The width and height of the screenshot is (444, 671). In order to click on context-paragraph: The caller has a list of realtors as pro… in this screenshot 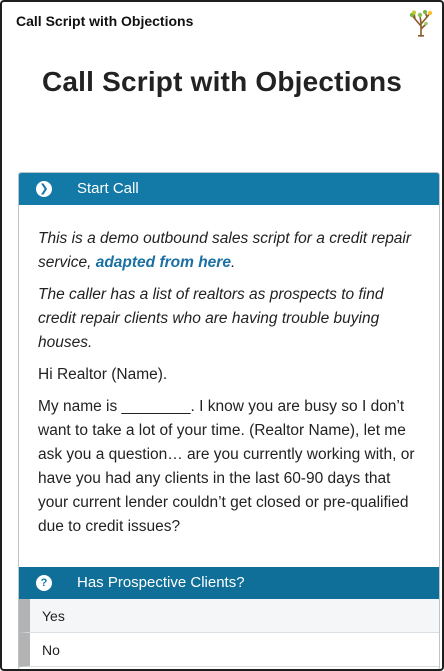, I will do `click(211, 318)`.